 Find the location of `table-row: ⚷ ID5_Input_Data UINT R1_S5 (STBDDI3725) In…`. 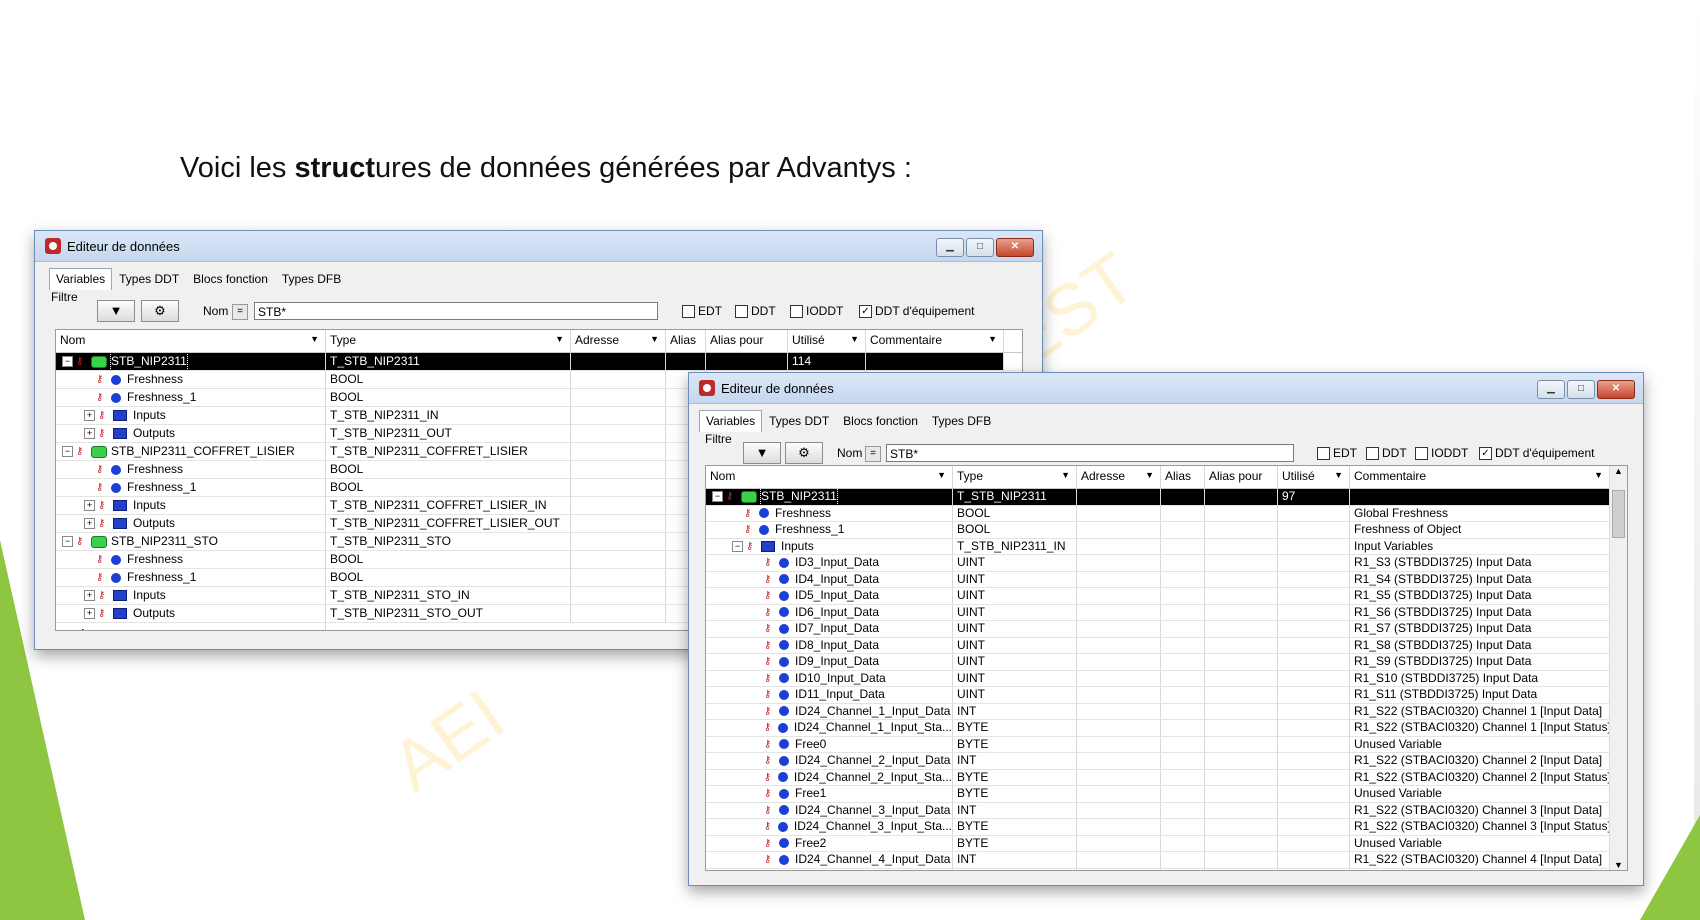

table-row: ⚷ ID5_Input_Data UINT R1_S5 (STBDDI3725) In… is located at coordinates (1166, 596).